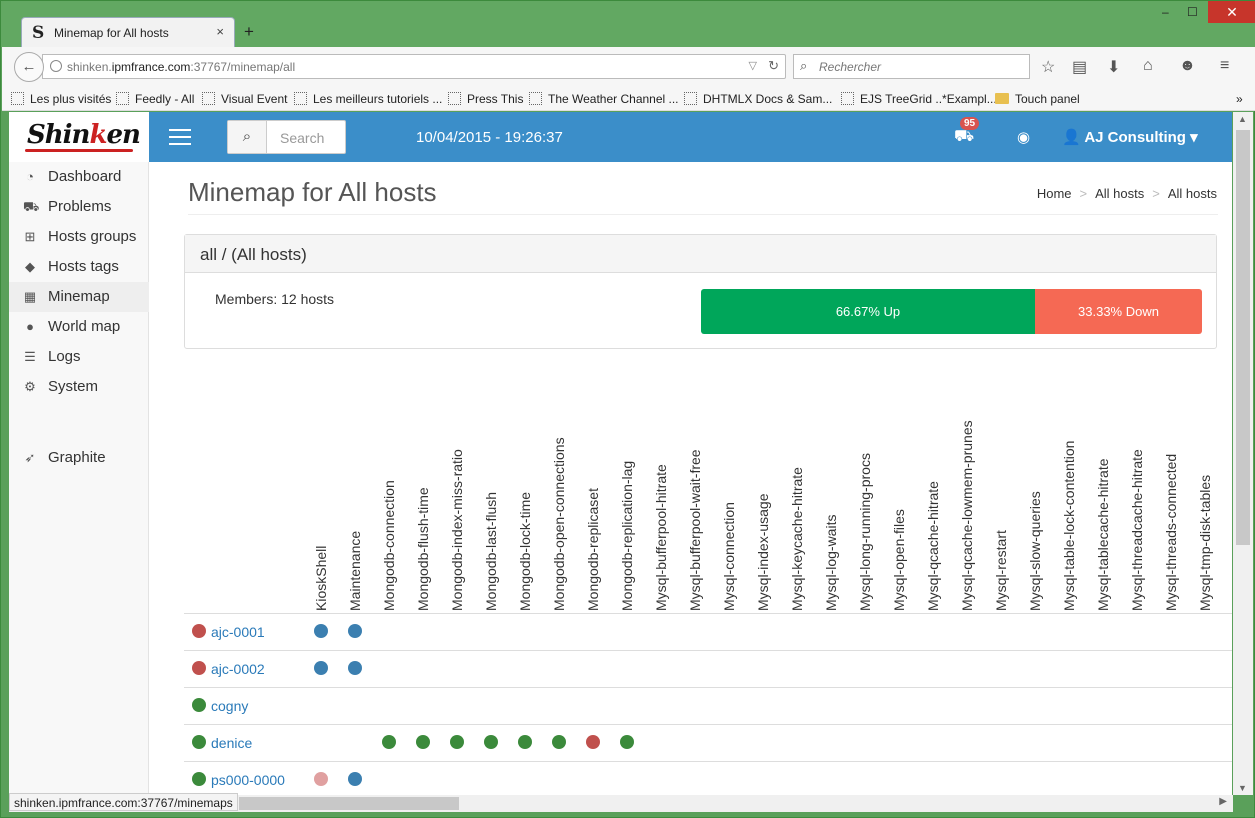  I want to click on shinken-logo: Shinken, so click(79, 137).